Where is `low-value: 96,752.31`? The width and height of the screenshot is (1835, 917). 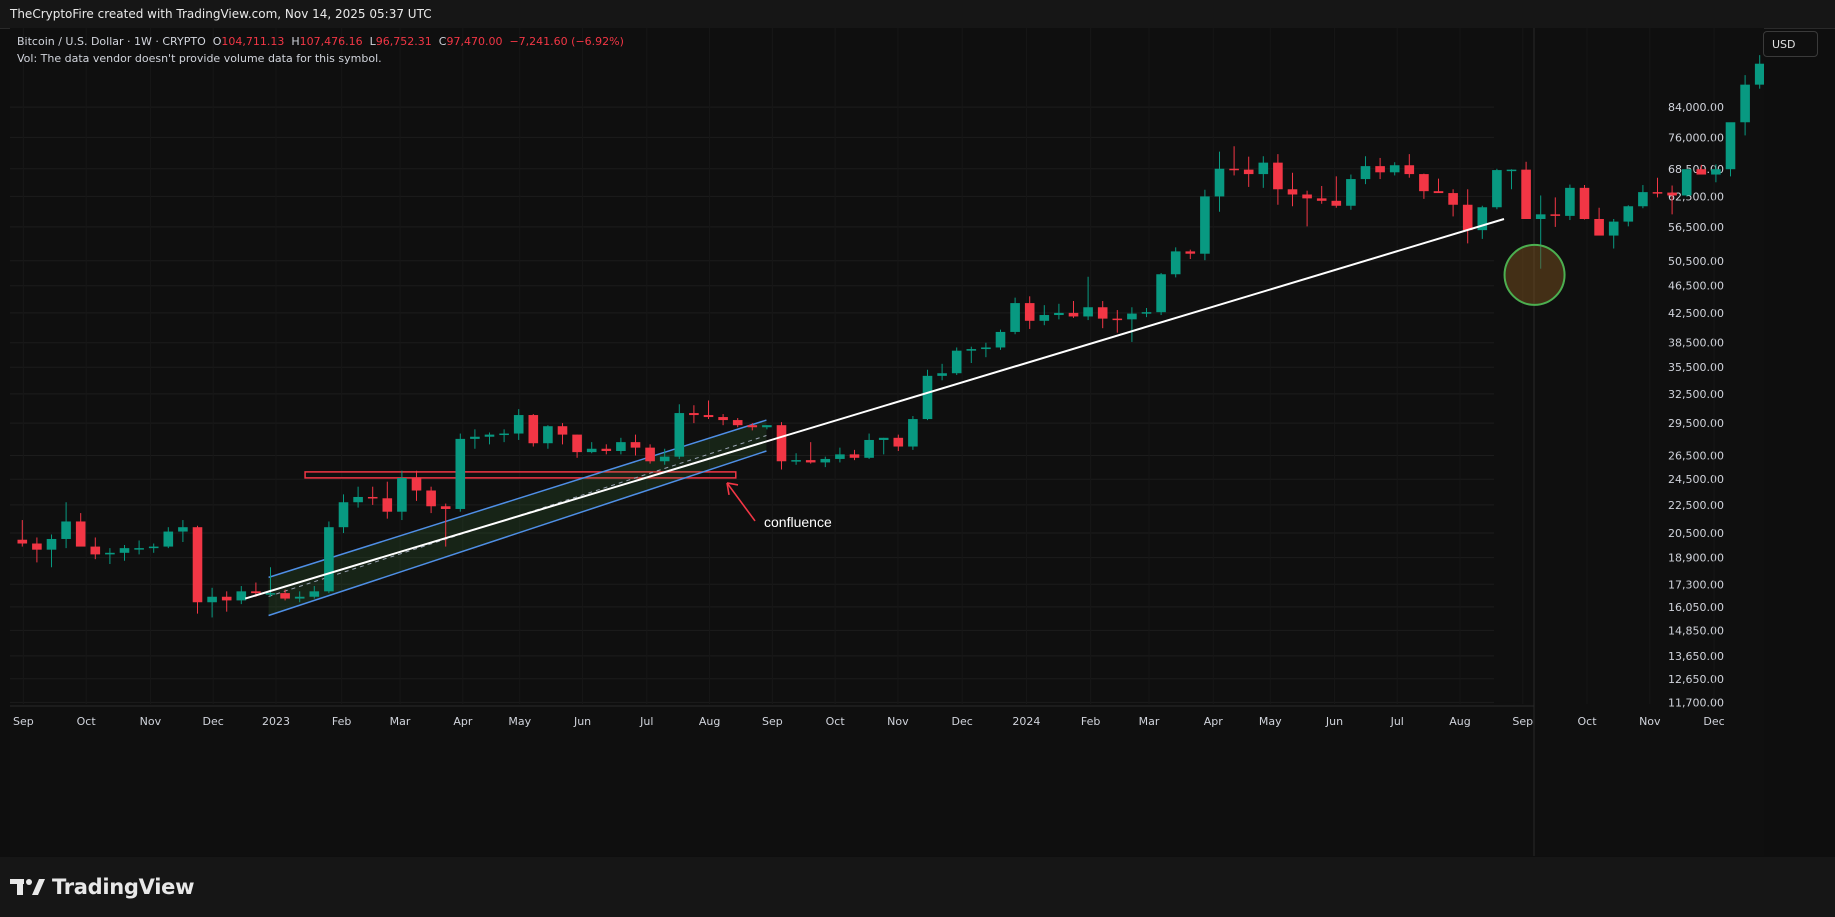 low-value: 96,752.31 is located at coordinates (403, 41).